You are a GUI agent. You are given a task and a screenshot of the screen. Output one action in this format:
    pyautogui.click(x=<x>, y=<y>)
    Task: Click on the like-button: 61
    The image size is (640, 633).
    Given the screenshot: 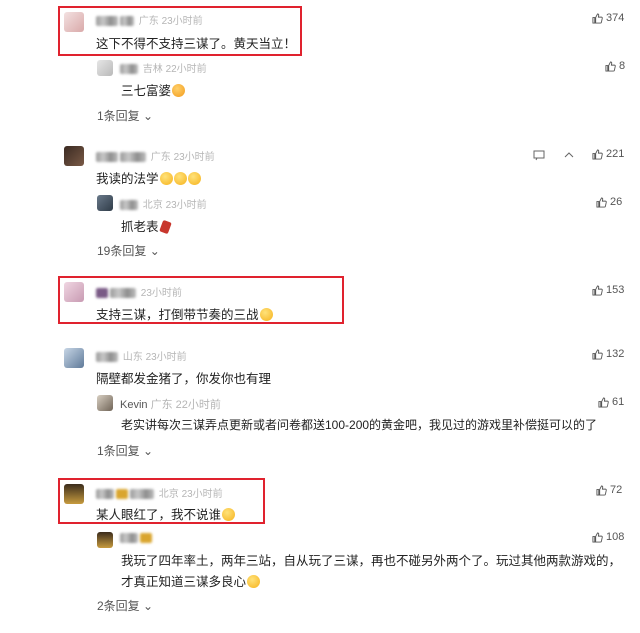 What is the action you would take?
    pyautogui.click(x=611, y=402)
    